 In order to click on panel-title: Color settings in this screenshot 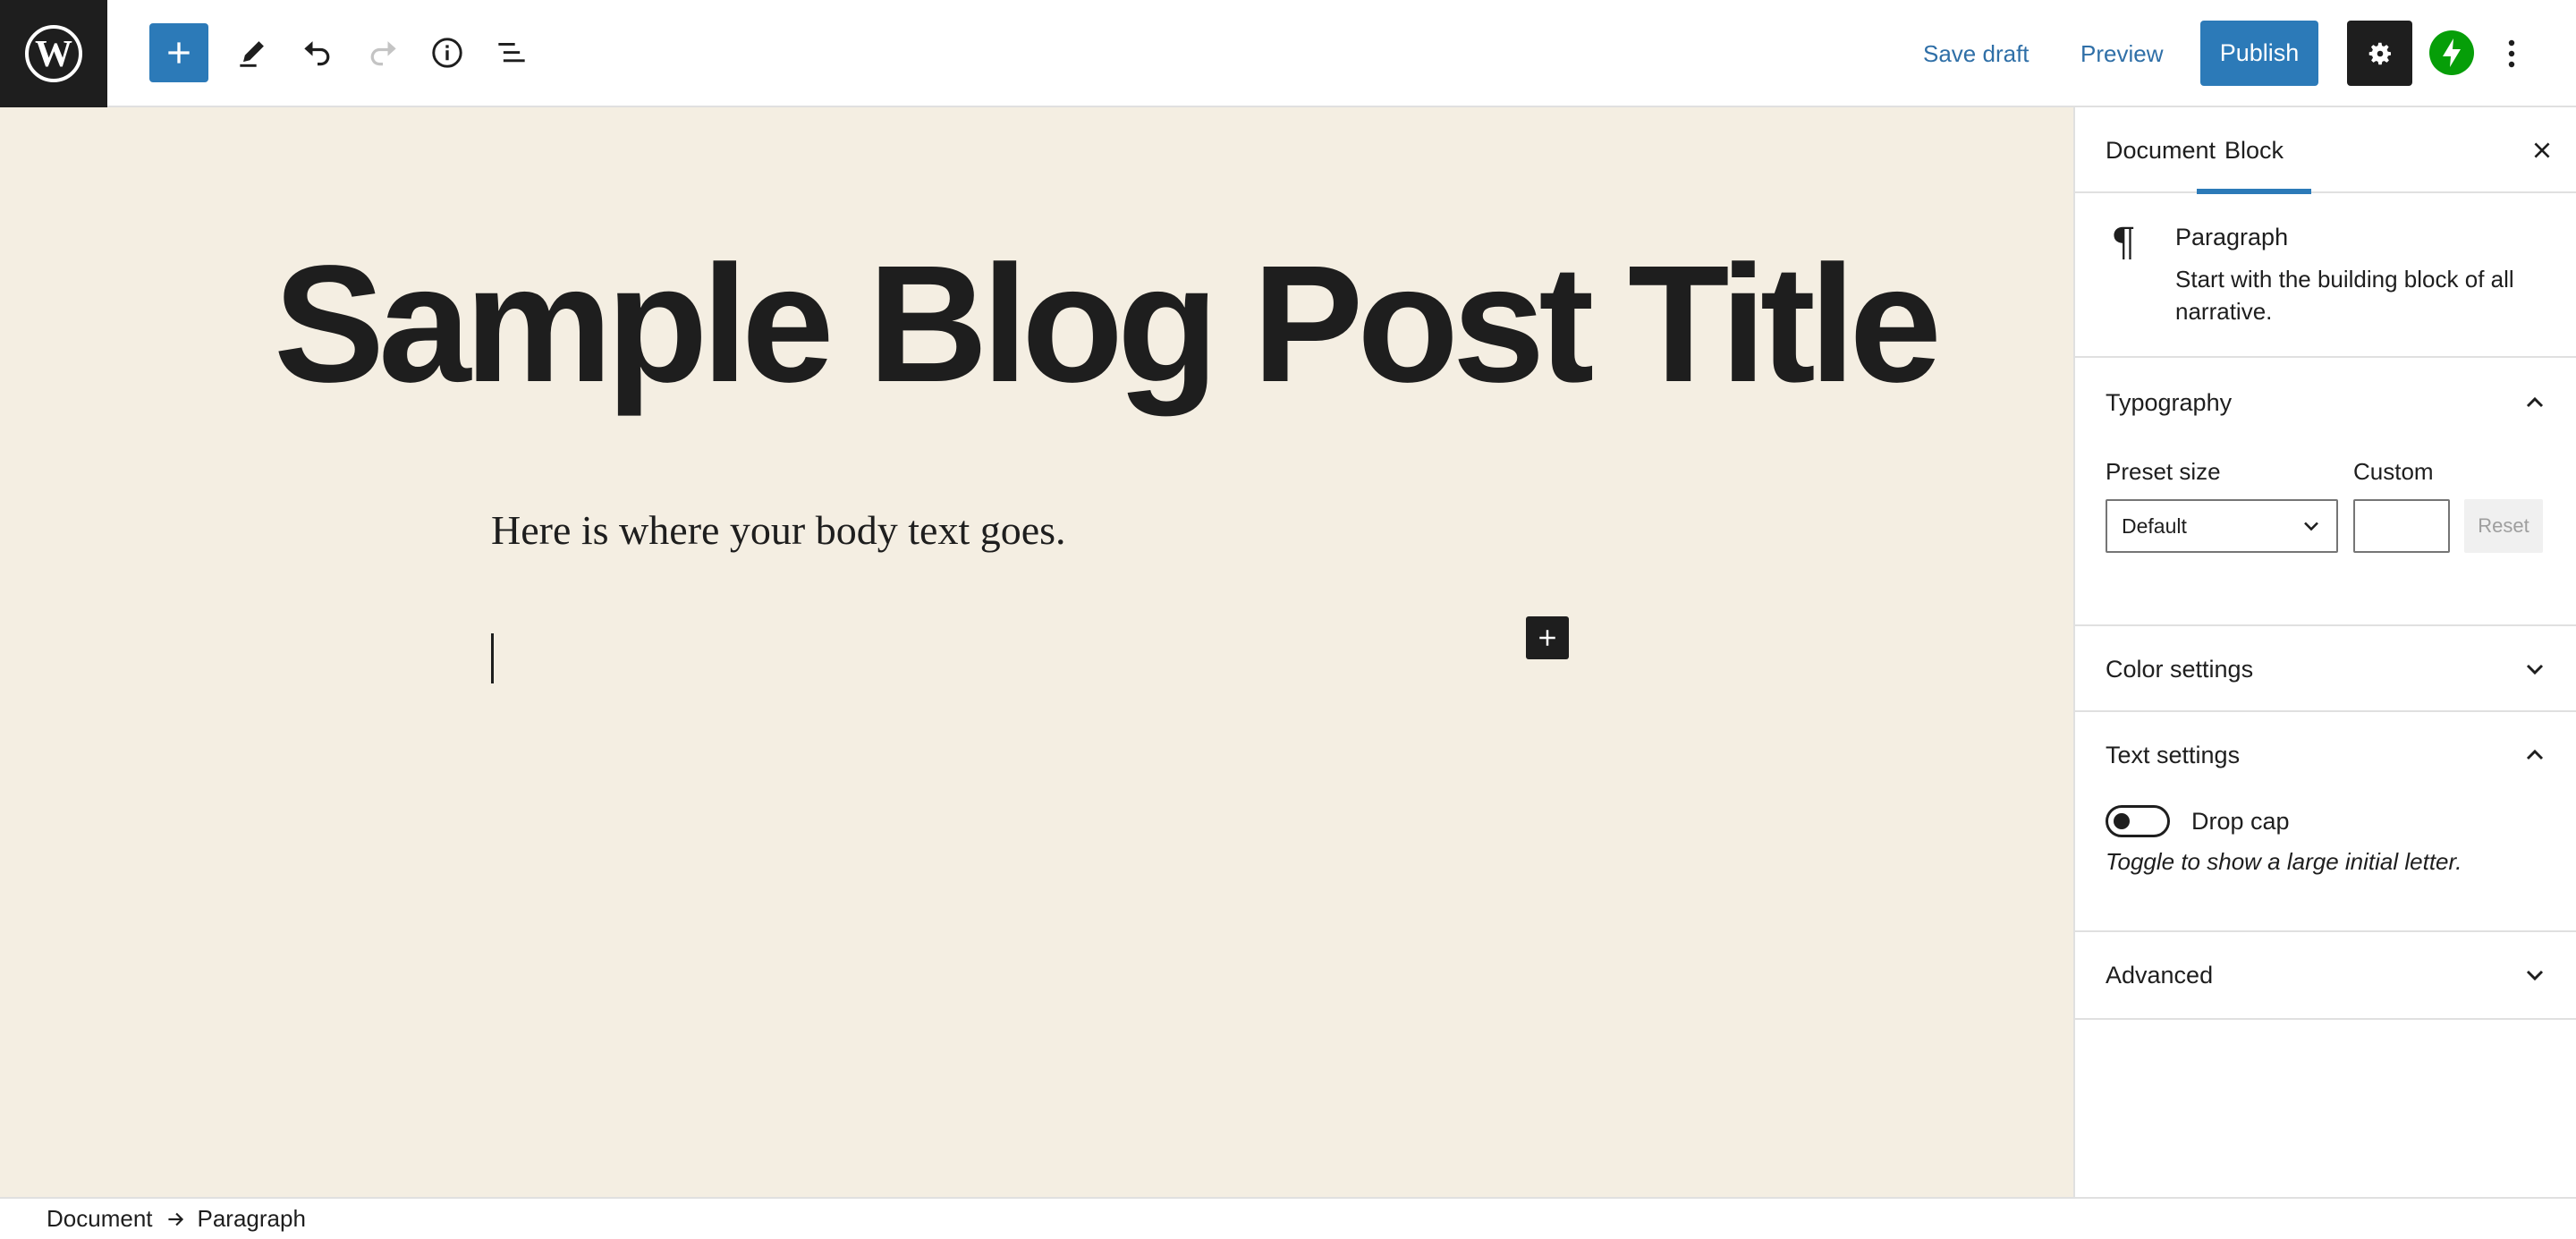, I will do `click(2180, 669)`.